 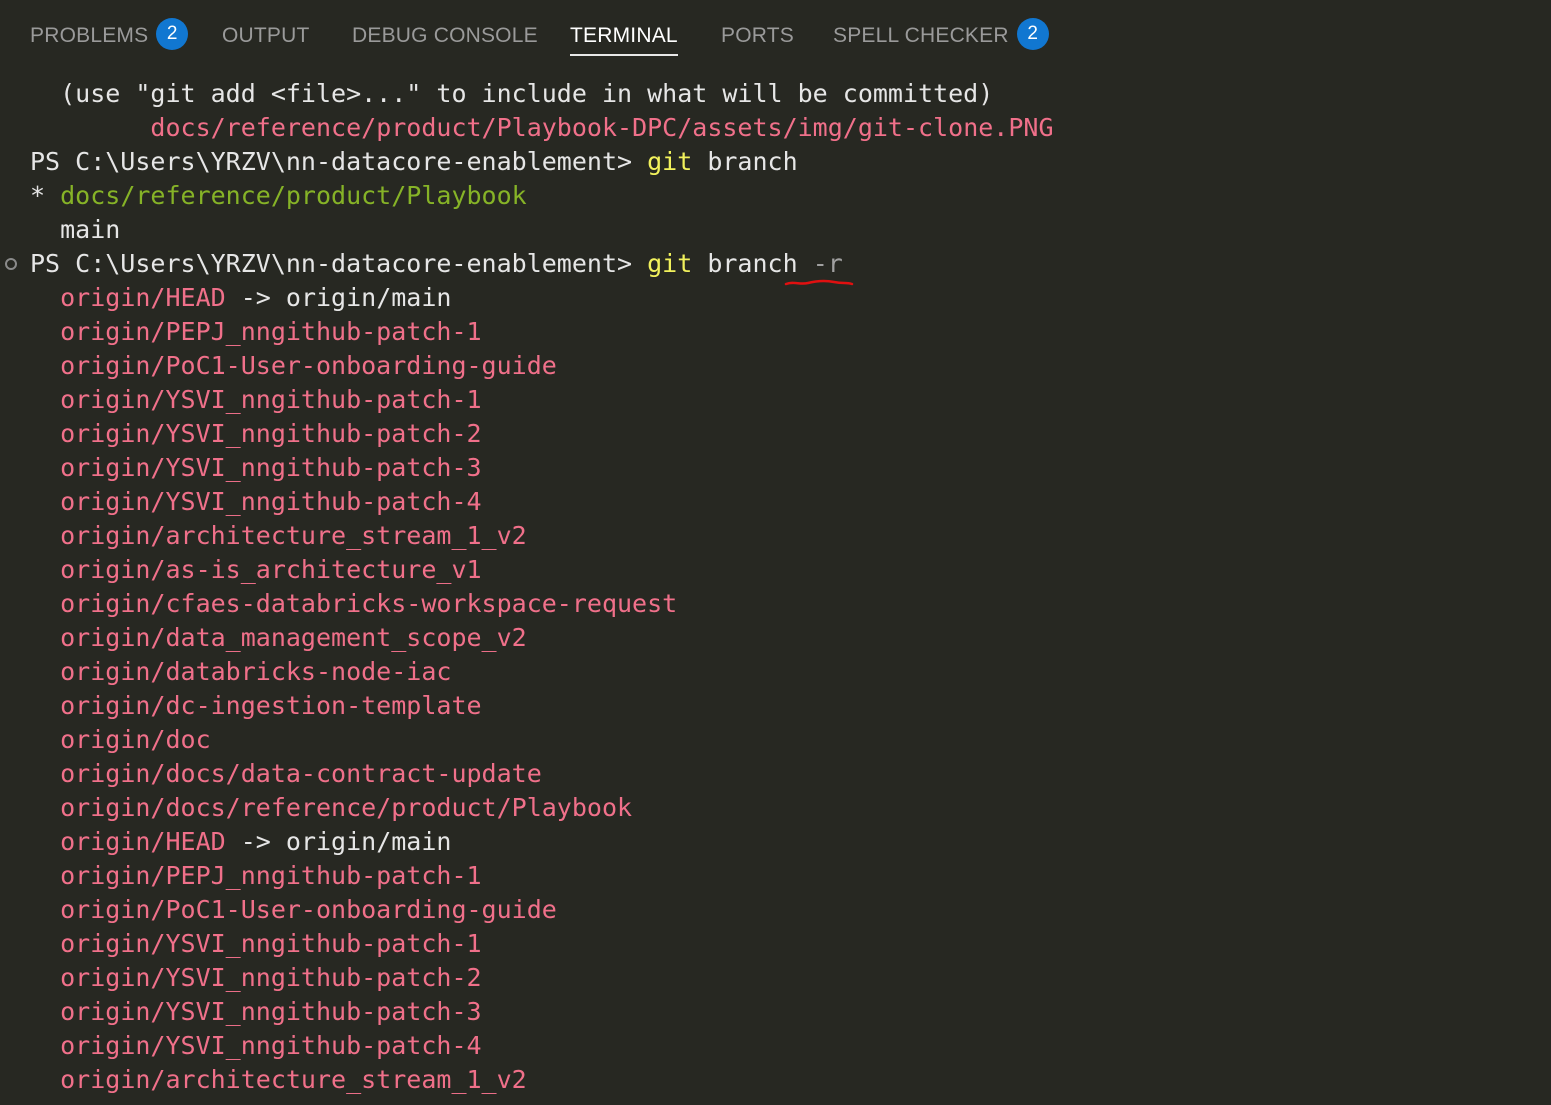 What do you see at coordinates (293, 535) in the screenshot?
I see `terminal-text-segment: origin/architecture_stream_1_v2` at bounding box center [293, 535].